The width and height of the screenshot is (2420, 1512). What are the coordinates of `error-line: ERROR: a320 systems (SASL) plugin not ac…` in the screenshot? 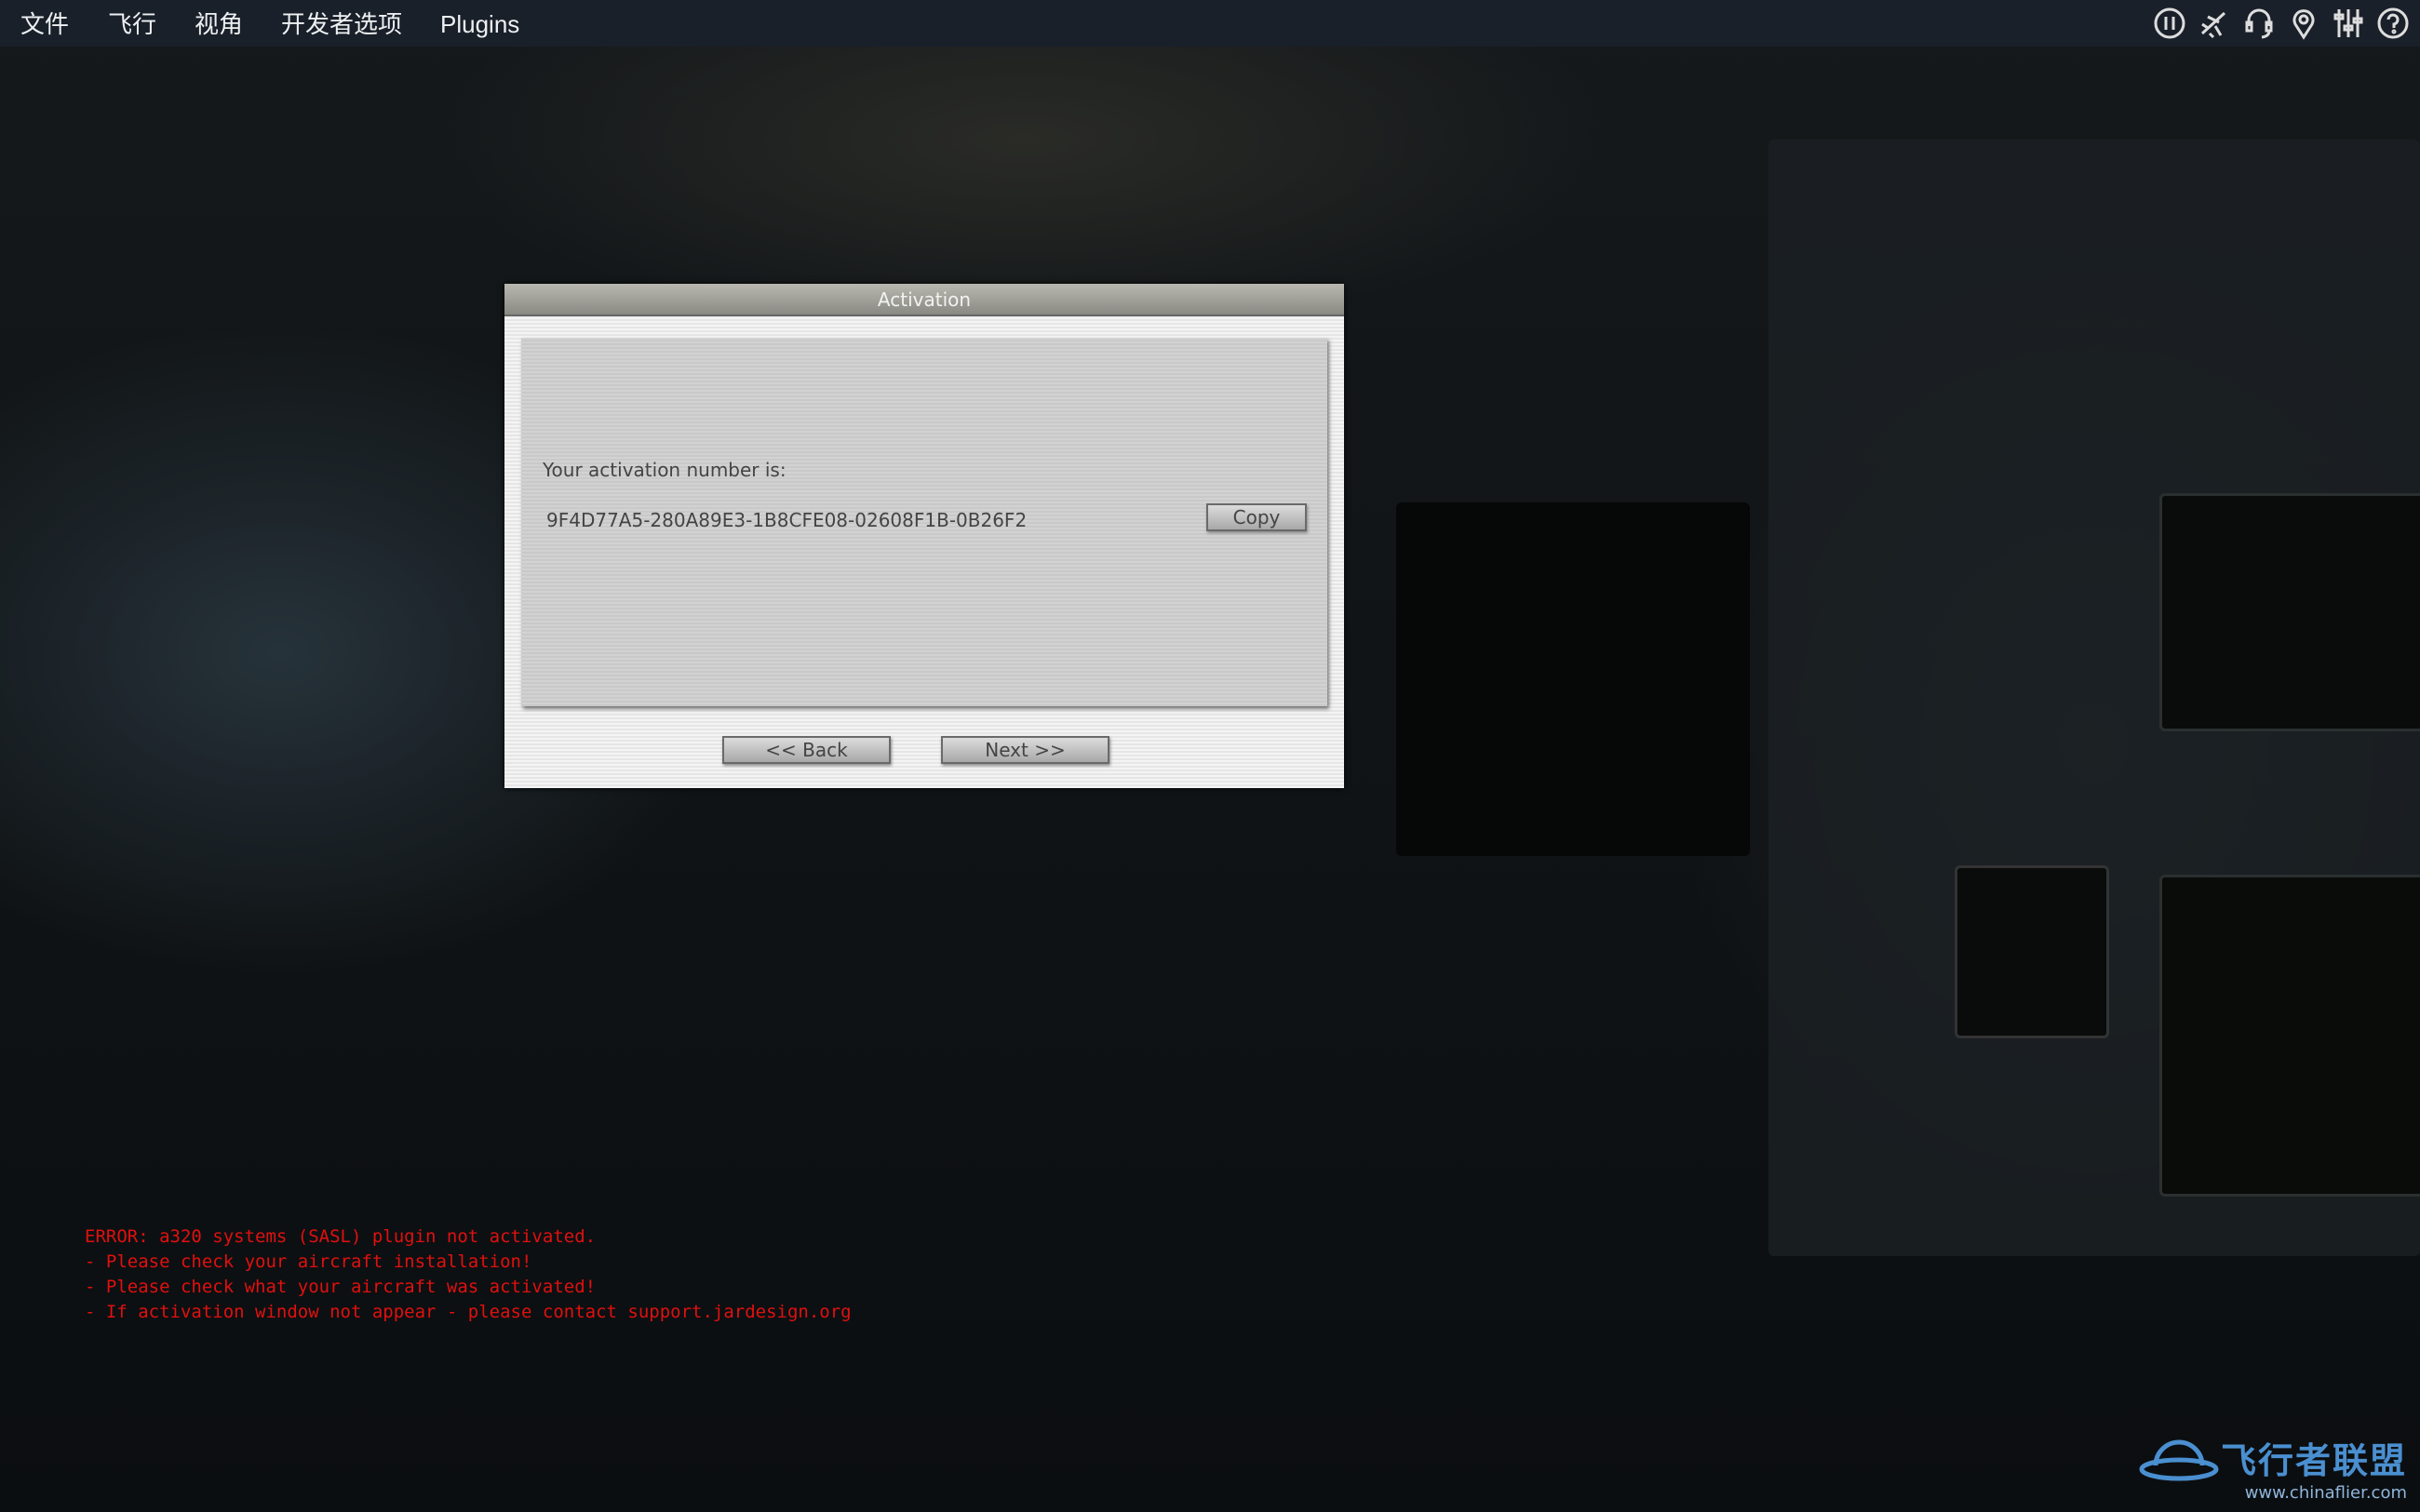 It's located at (341, 1236).